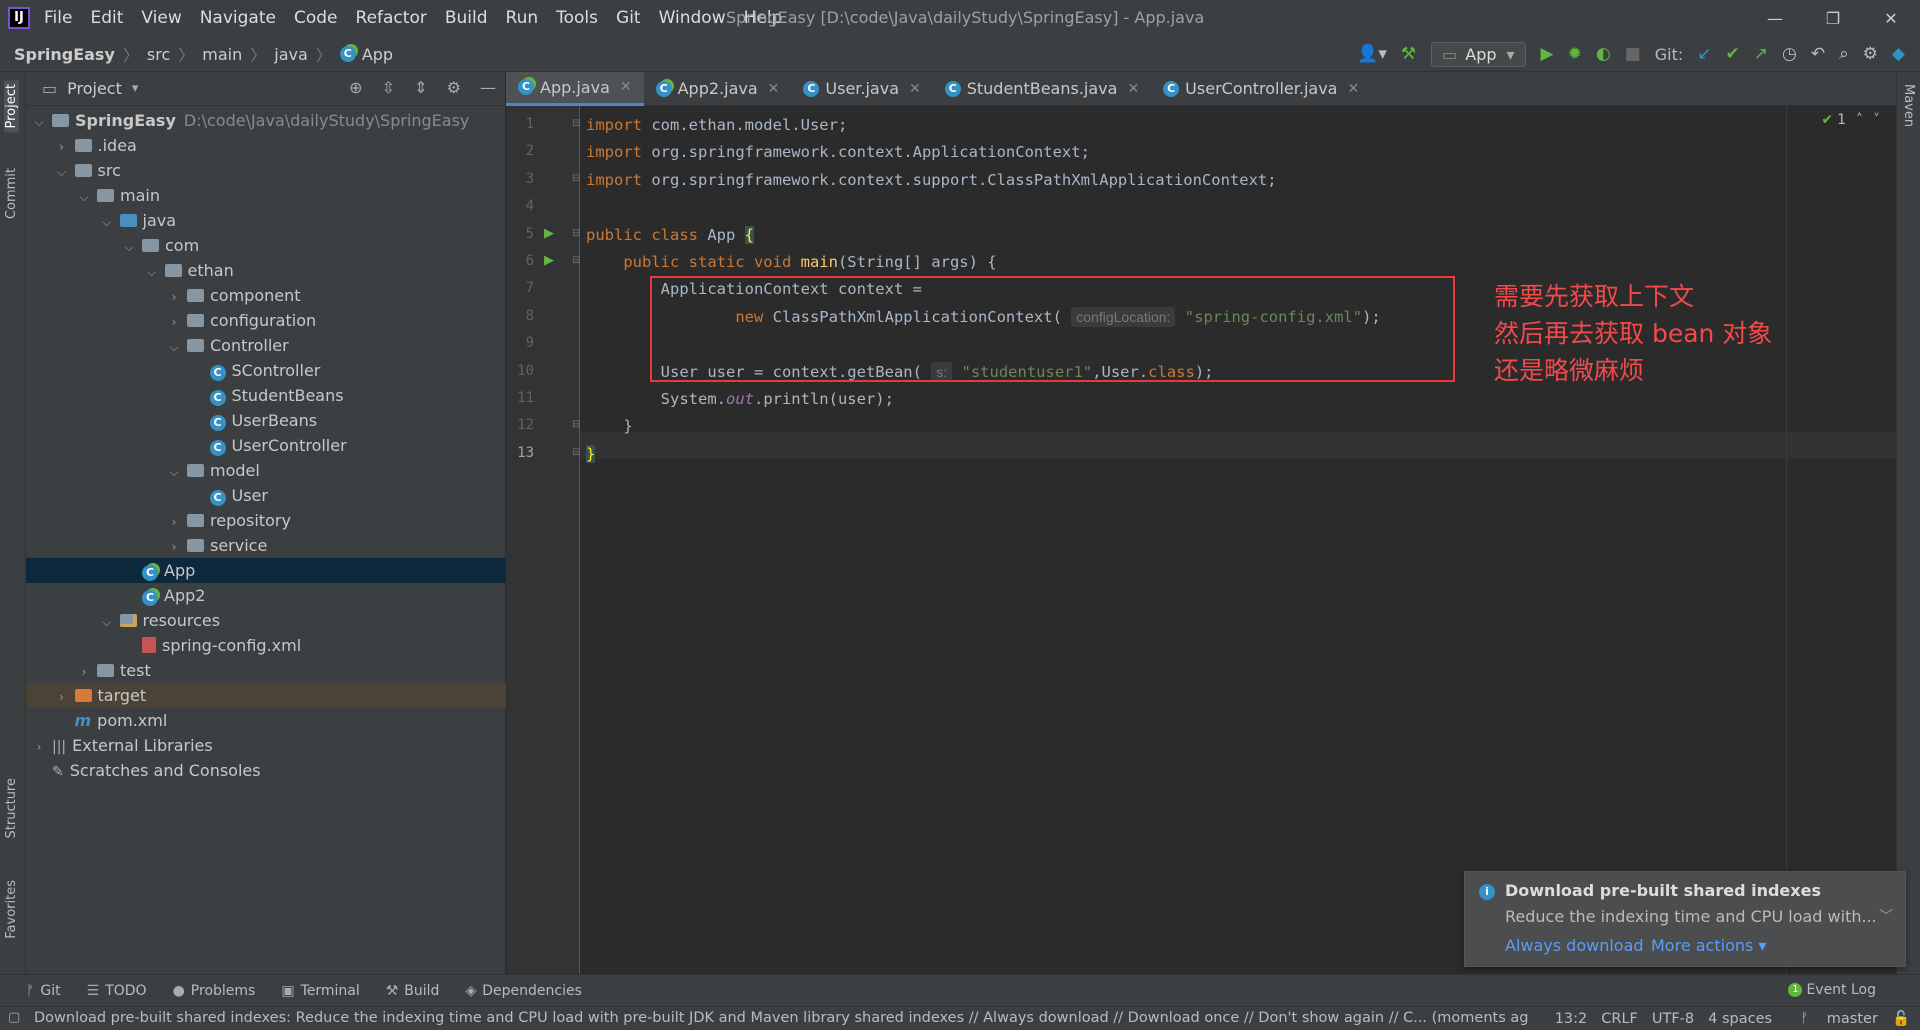  Describe the element at coordinates (1886, 916) in the screenshot. I see `chevron-down-icon: ﹀` at that location.